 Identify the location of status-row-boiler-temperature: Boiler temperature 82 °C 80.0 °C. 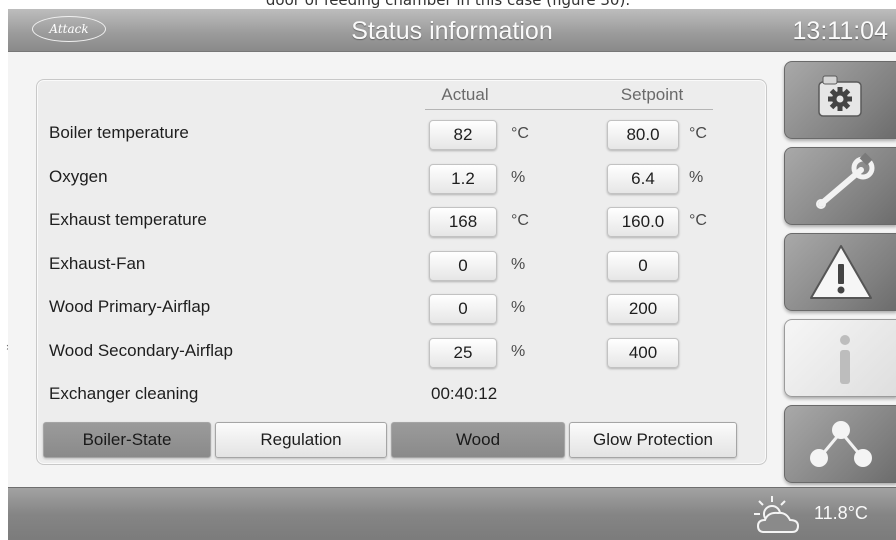
(401, 133).